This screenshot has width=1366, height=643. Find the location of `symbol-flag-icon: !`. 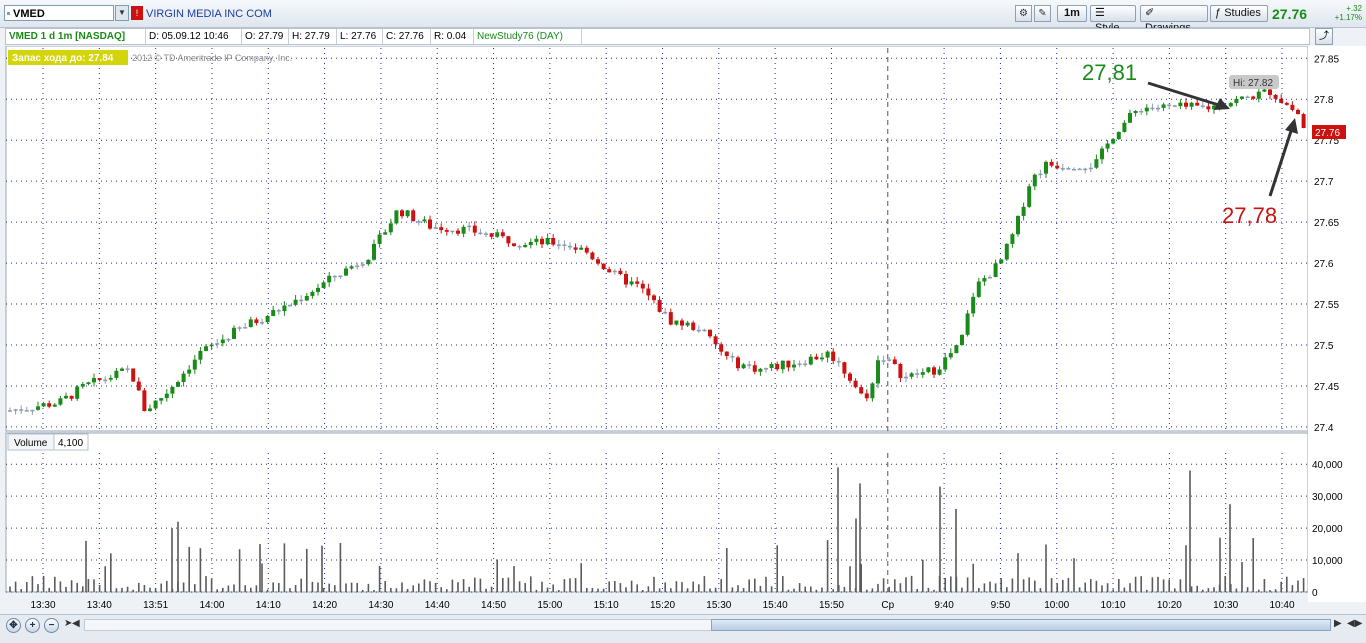

symbol-flag-icon: ! is located at coordinates (137, 13).